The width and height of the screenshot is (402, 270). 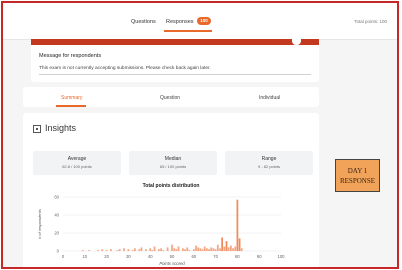 I want to click on stamp-line-1: DAY 1, so click(x=357, y=171).